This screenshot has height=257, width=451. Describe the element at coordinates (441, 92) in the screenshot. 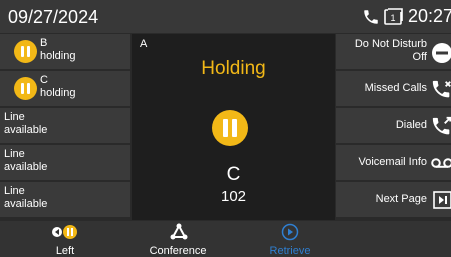

I see `missed-calls-icon` at that location.